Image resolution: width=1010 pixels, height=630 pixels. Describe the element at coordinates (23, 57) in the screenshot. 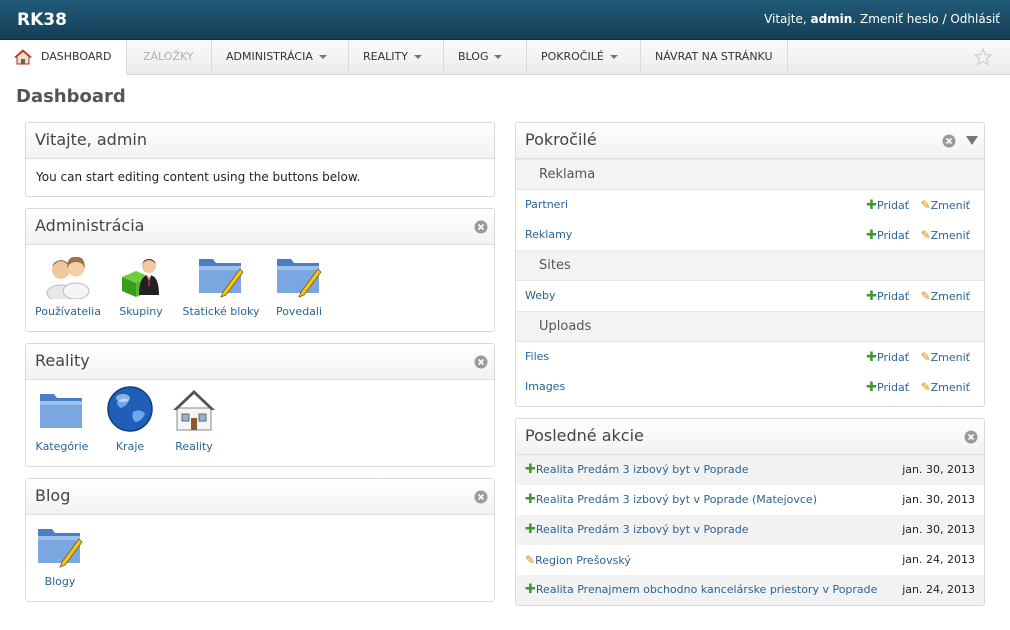

I see `home-icon` at that location.